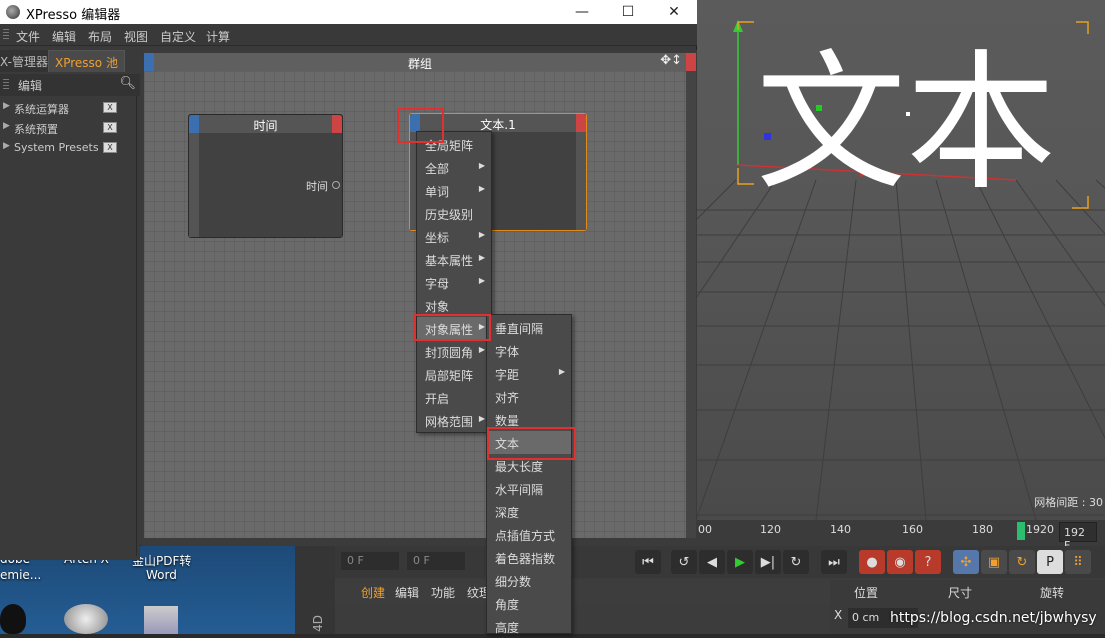  What do you see at coordinates (454, 236) in the screenshot?
I see `context-menu-item: 坐标 ▶` at bounding box center [454, 236].